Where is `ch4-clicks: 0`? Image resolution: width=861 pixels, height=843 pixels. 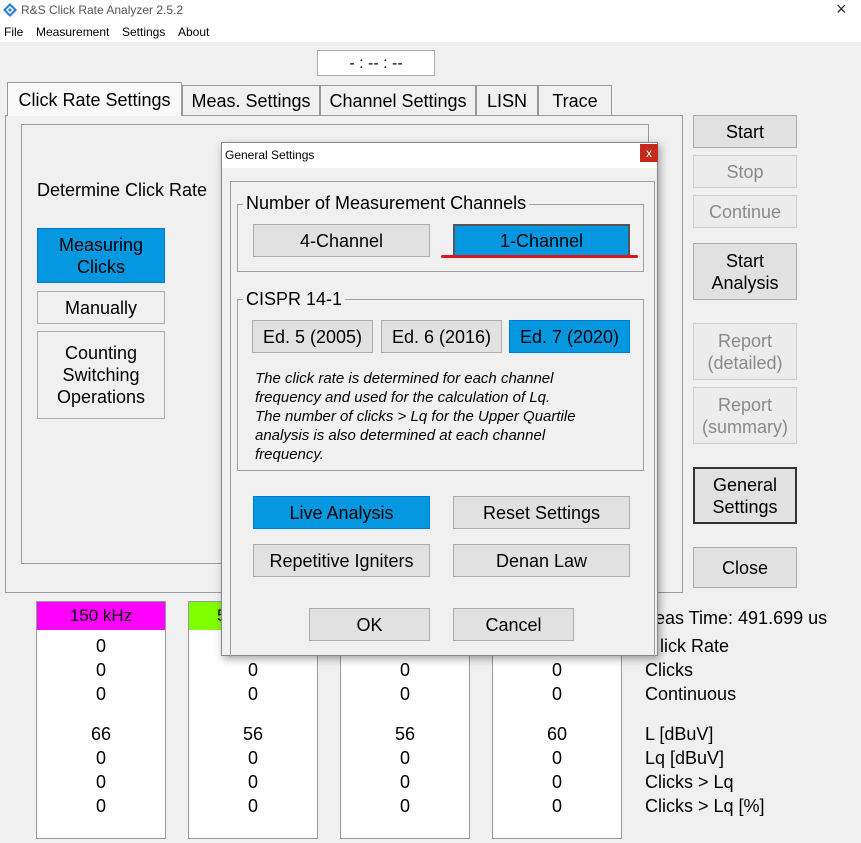 ch4-clicks: 0 is located at coordinates (556, 670).